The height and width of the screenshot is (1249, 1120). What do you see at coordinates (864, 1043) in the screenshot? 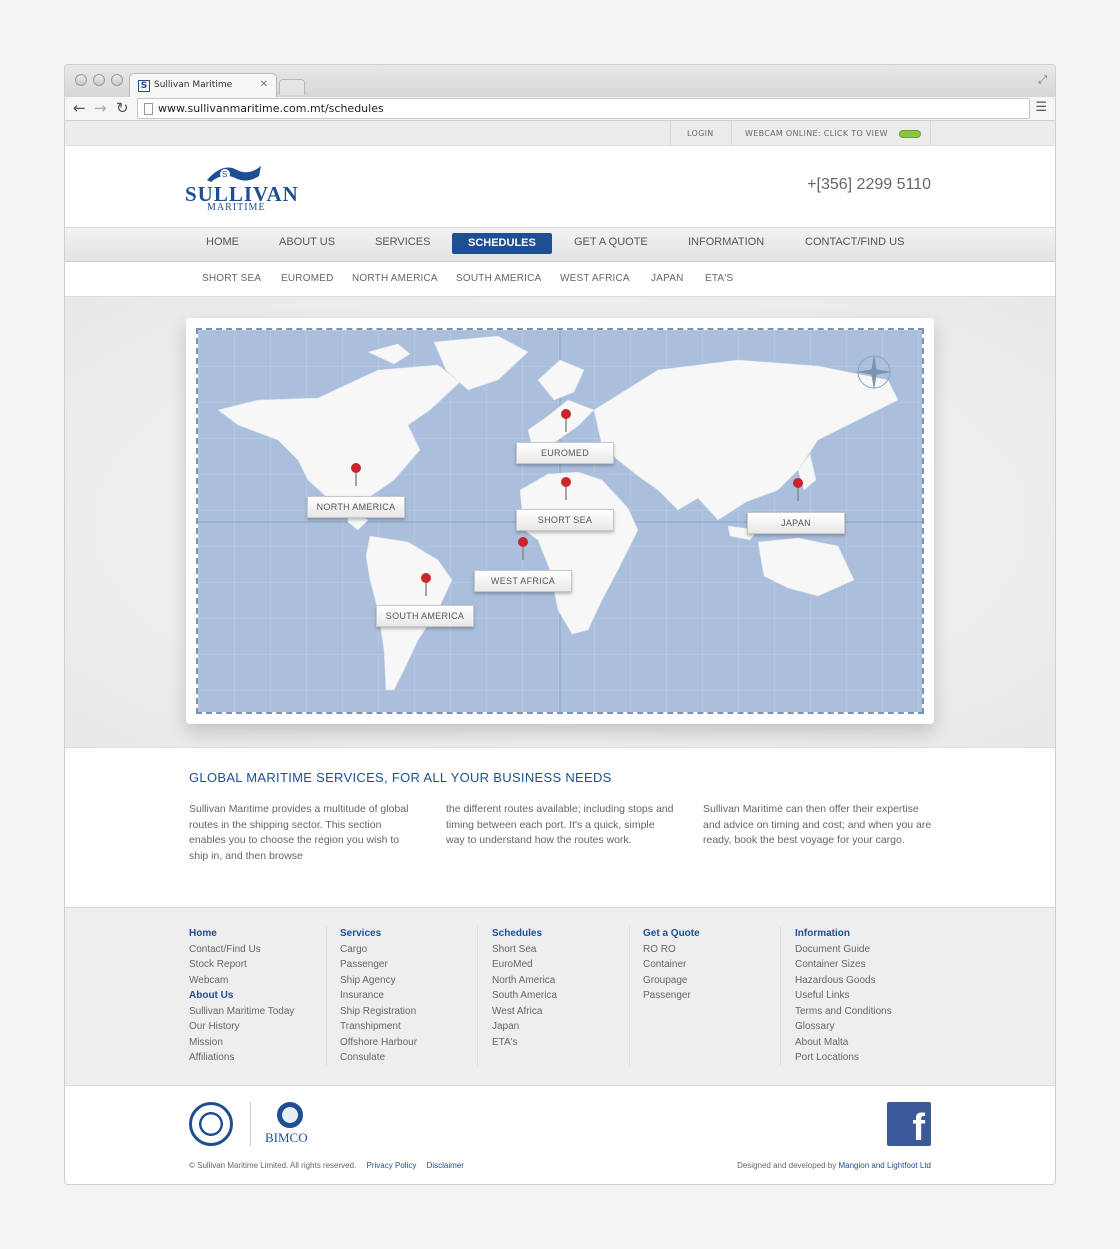
I see `footer-link: About Malta` at bounding box center [864, 1043].